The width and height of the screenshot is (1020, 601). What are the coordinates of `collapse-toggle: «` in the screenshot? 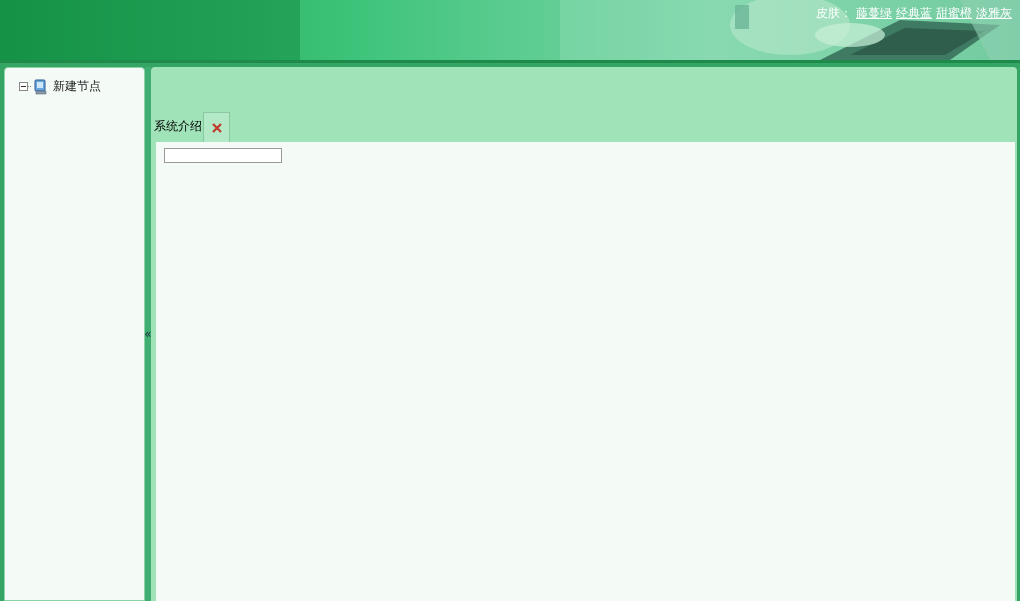 It's located at (148, 334).